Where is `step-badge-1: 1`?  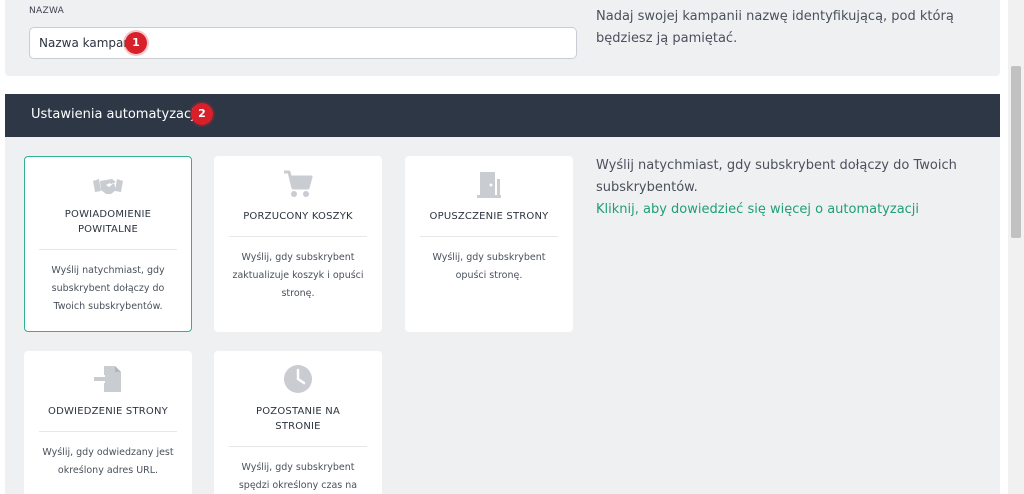 step-badge-1: 1 is located at coordinates (136, 43).